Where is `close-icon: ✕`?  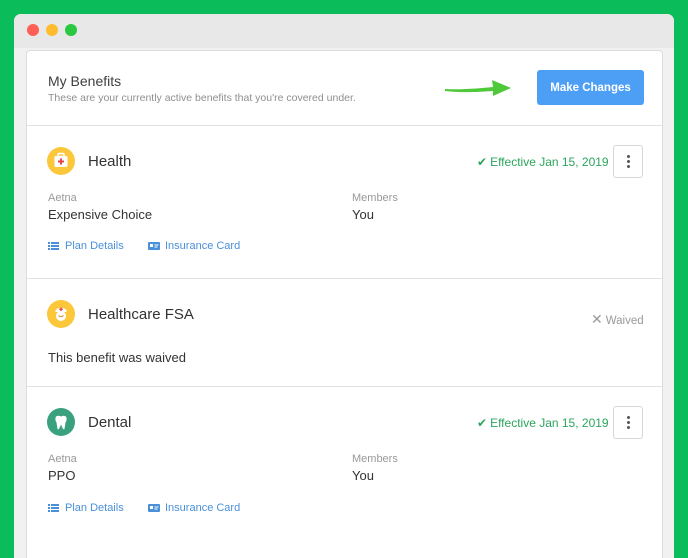
close-icon: ✕ is located at coordinates (597, 319).